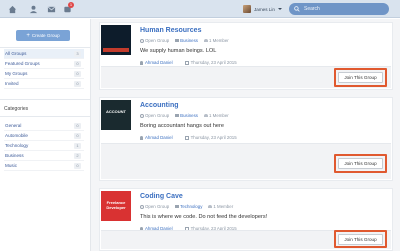  I want to click on create-group-button: + Create Group, so click(43, 35).